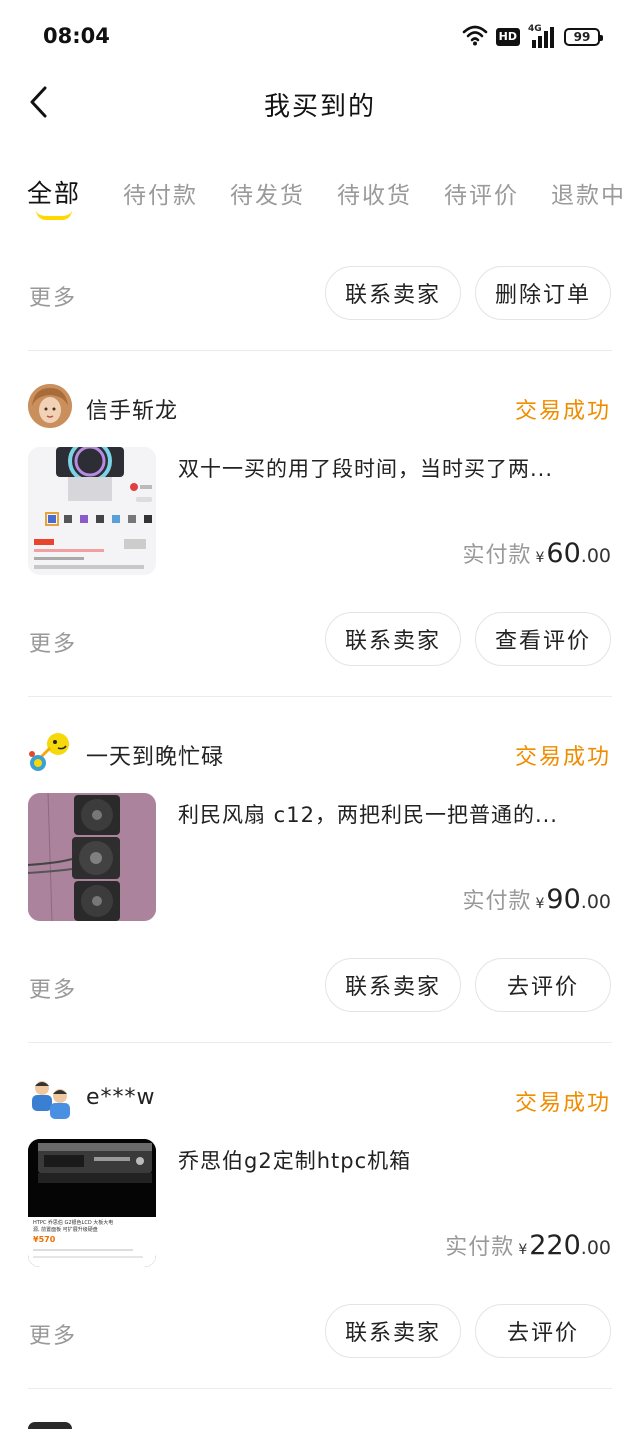  I want to click on thumbnail-caption-line: HTPC 乔思伯 G2银色LCD 大板大电, so click(73, 1223).